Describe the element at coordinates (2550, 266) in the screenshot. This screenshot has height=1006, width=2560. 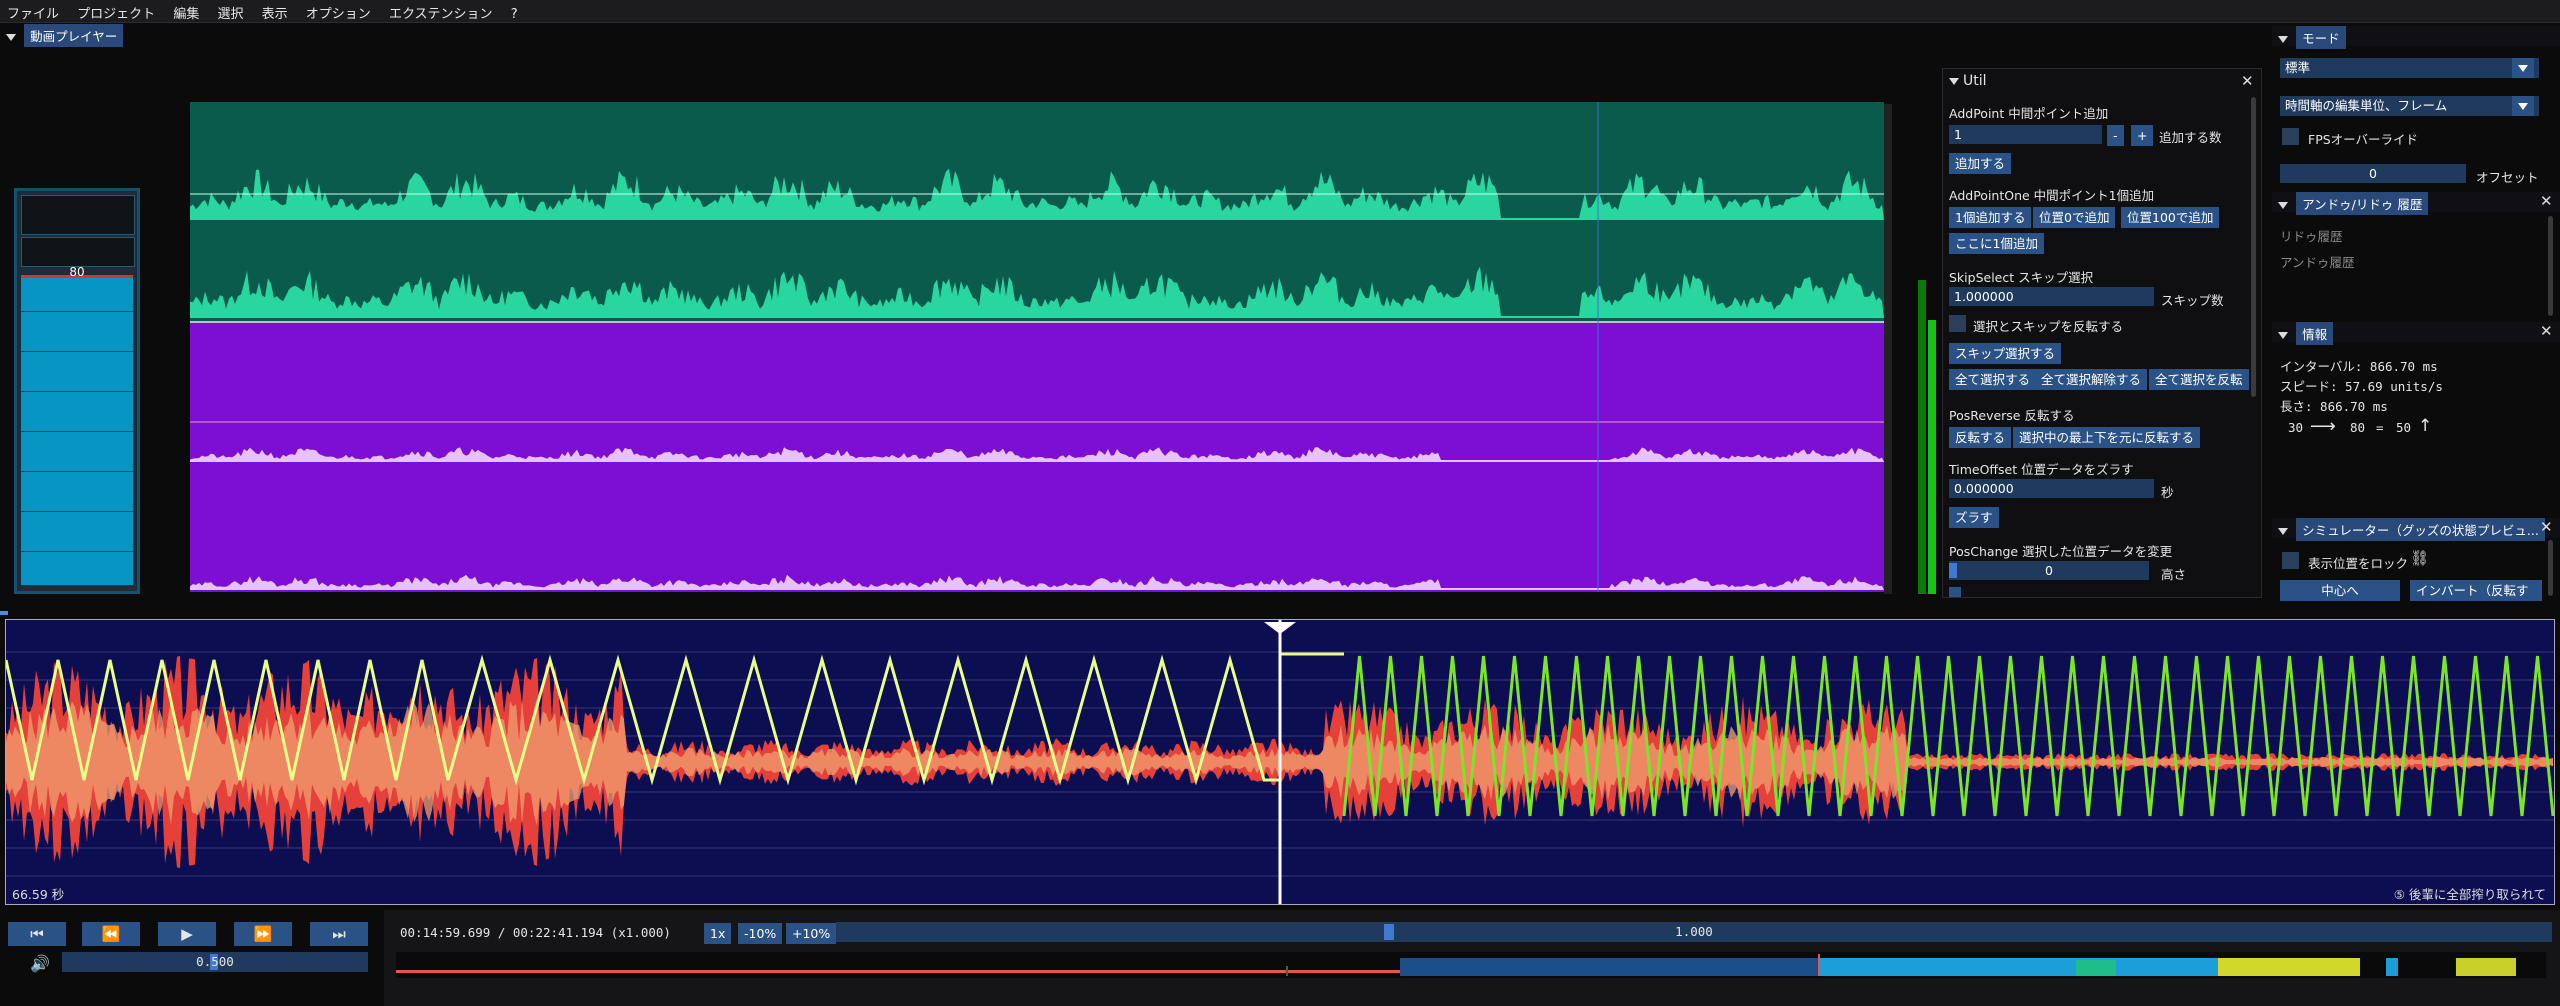
I see `undo-scrollbar` at that location.